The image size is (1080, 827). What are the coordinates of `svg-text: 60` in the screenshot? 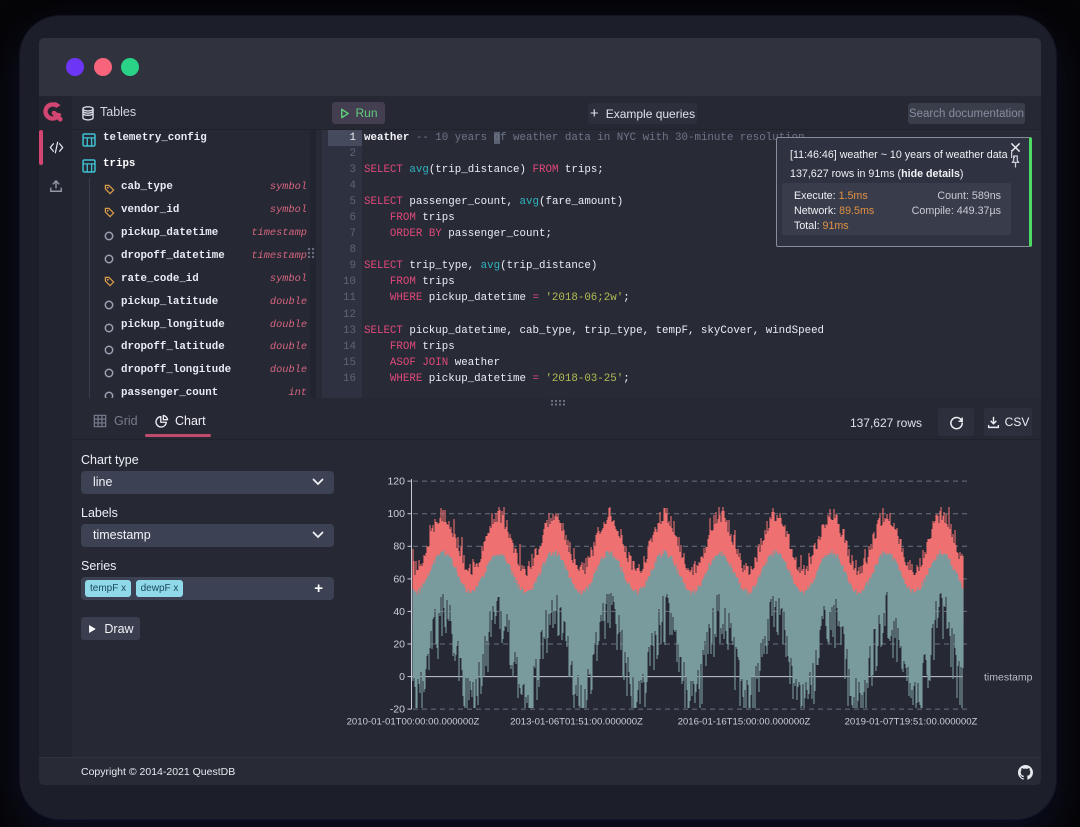 It's located at (399, 579).